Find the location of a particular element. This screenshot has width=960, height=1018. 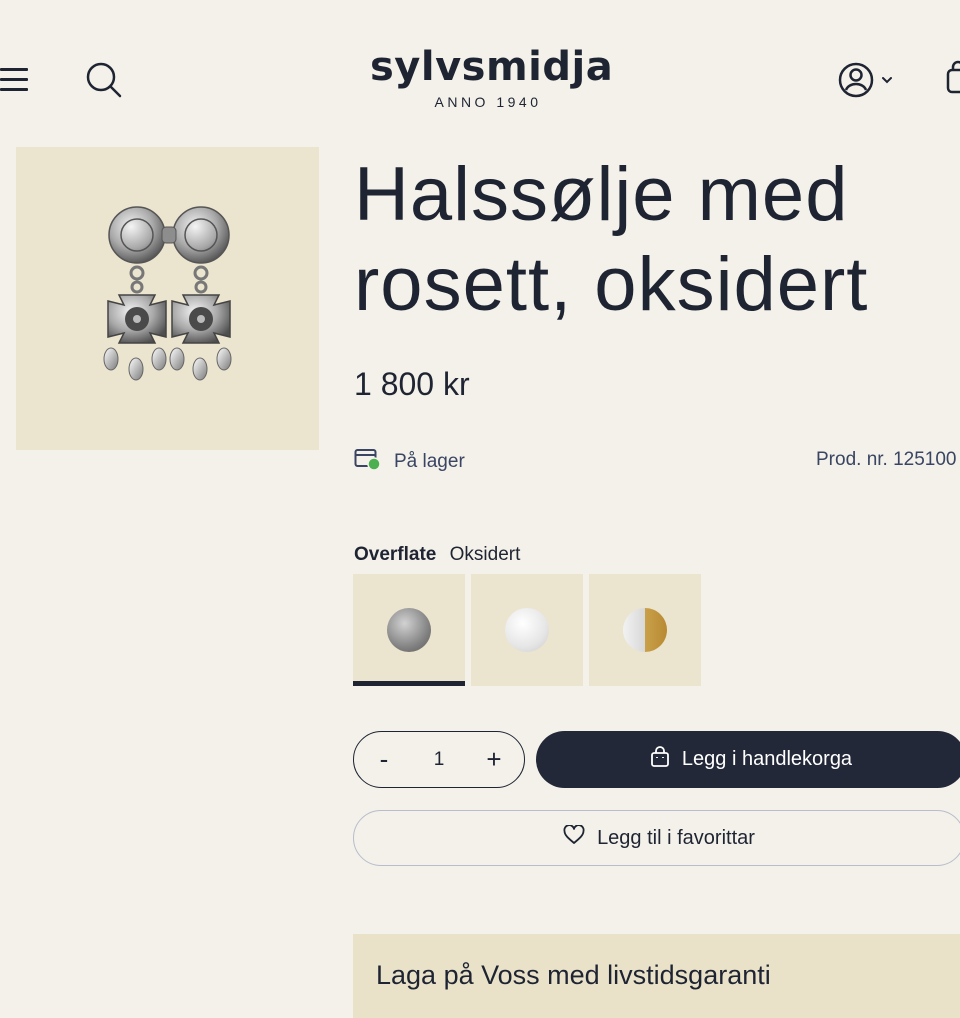

variant-label-row: Overflate Oksidert is located at coordinates (437, 555).